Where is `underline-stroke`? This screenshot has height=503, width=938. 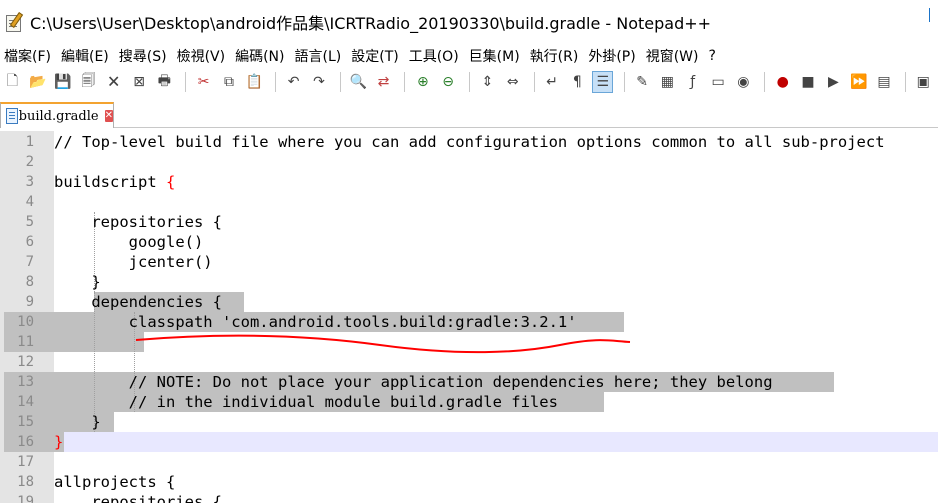 underline-stroke is located at coordinates (383, 344).